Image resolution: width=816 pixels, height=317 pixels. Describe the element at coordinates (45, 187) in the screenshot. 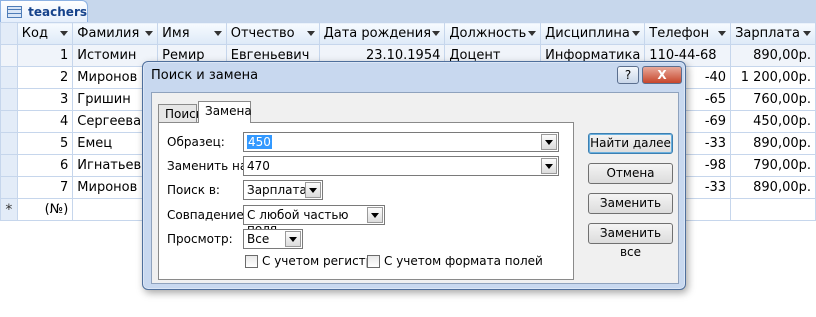

I see `cell-code: 7` at that location.